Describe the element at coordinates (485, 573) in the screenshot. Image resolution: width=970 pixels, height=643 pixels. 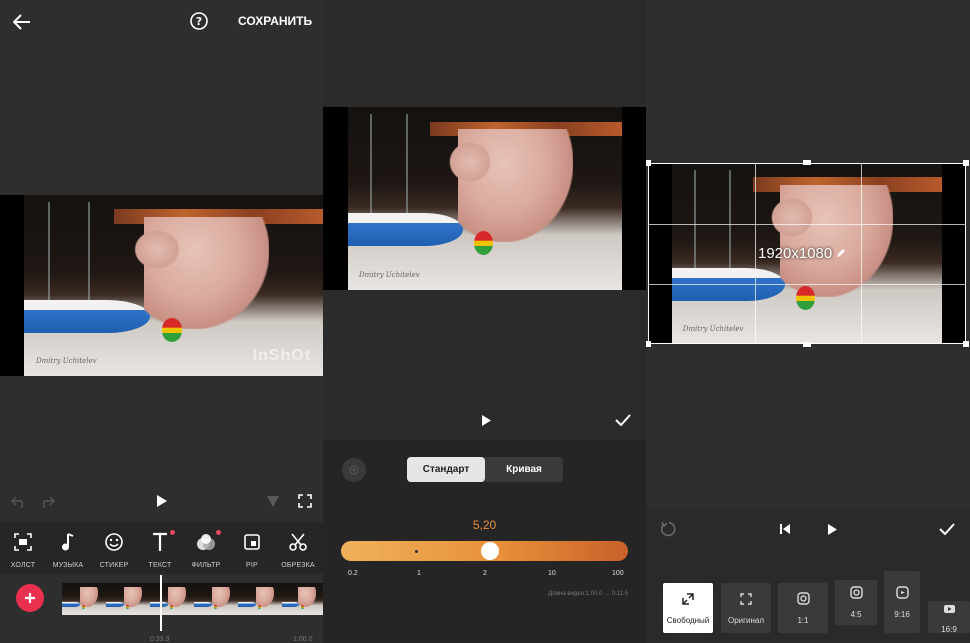
I see `scale-label: 2` at that location.